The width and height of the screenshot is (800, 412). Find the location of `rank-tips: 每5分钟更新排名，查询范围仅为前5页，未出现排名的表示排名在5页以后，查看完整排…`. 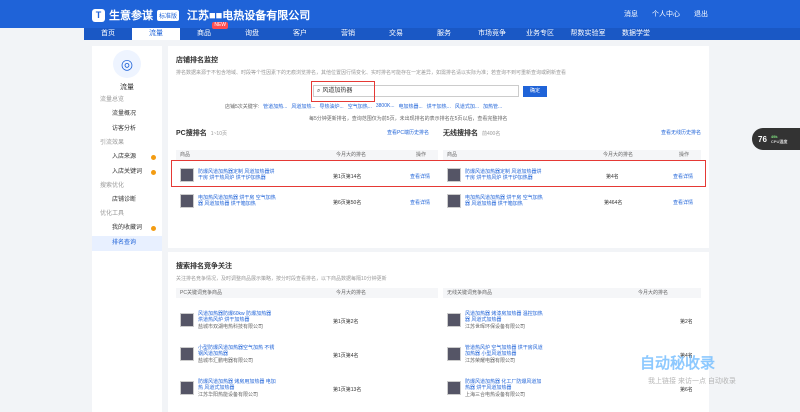

rank-tips: 每5分钟更新排名，查询范围仅为前5页，未出现排名的表示排名在5页以后，查看完整排… is located at coordinates (408, 119).